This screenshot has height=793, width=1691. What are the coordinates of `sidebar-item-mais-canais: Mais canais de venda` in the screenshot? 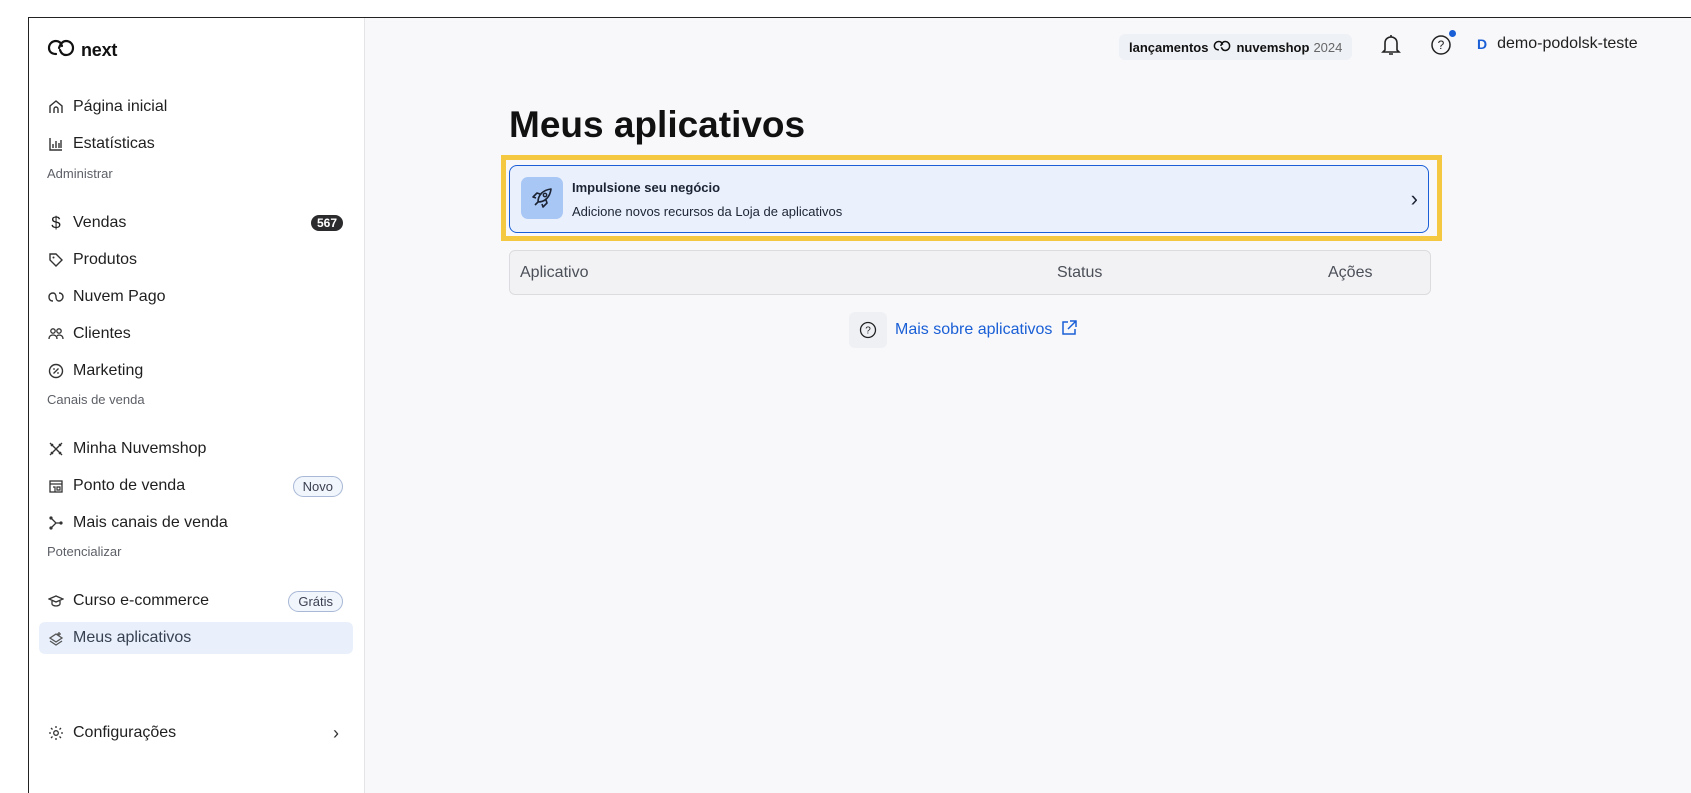 It's located at (196, 523).